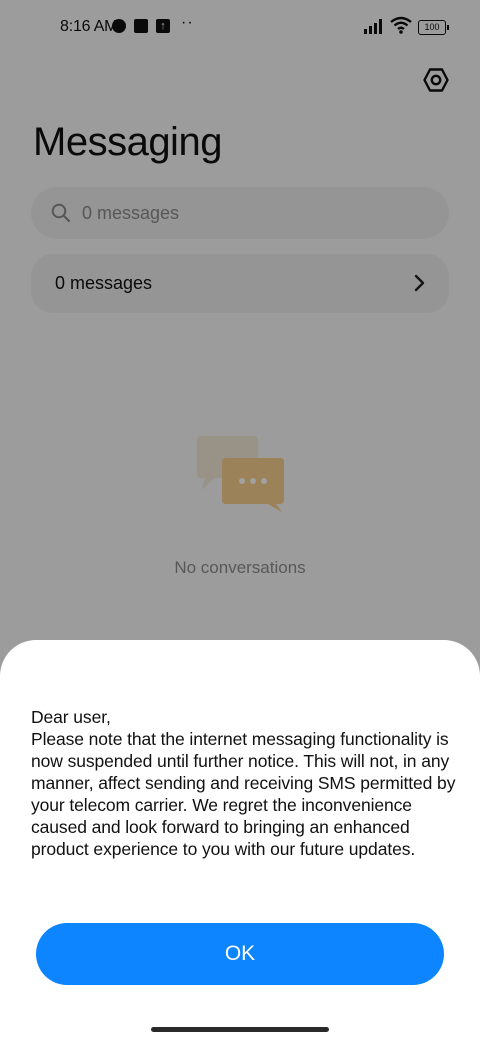 The width and height of the screenshot is (480, 1040). I want to click on ok-button: OK, so click(240, 954).